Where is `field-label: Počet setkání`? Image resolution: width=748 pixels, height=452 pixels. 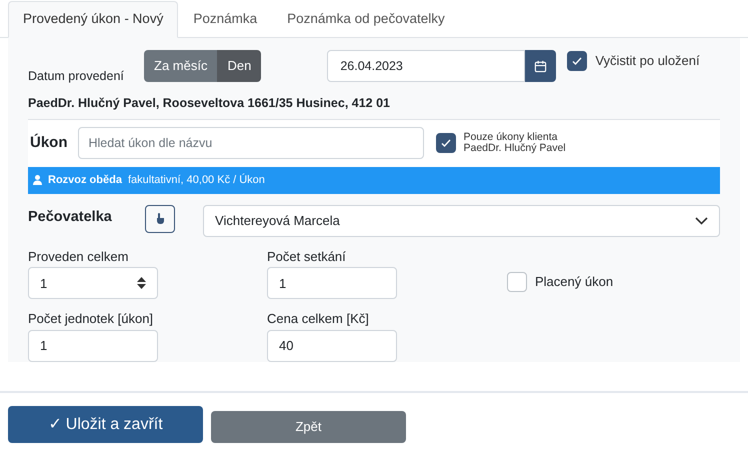 field-label: Počet setkání is located at coordinates (307, 257).